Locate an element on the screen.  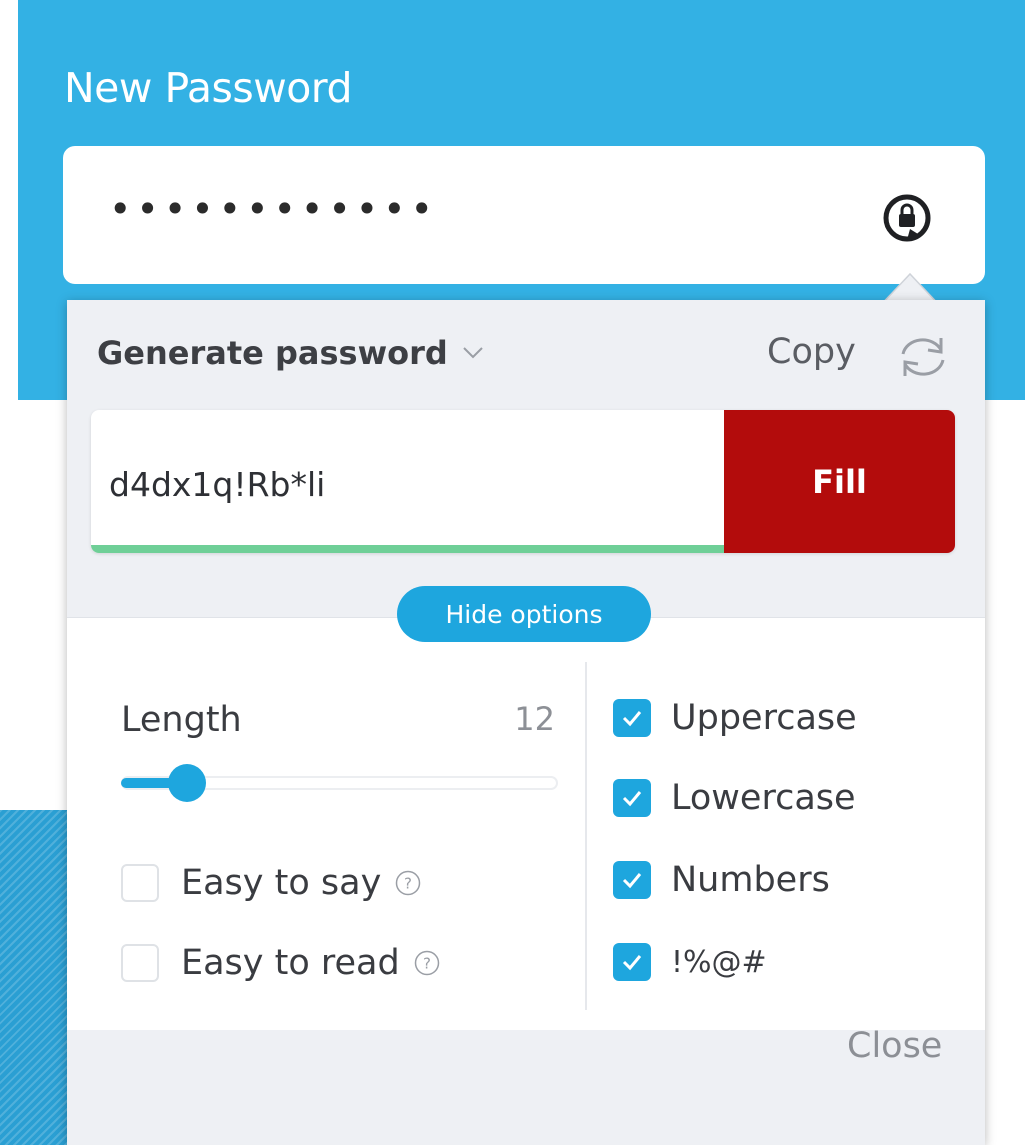
easy-to-read-option: Easy to read ? is located at coordinates (280, 963).